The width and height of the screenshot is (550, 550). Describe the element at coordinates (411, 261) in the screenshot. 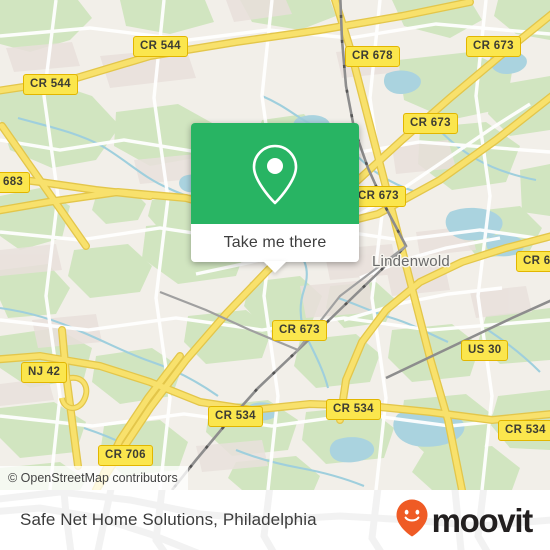

I see `place-label-lindenwold: Lindenwold` at that location.